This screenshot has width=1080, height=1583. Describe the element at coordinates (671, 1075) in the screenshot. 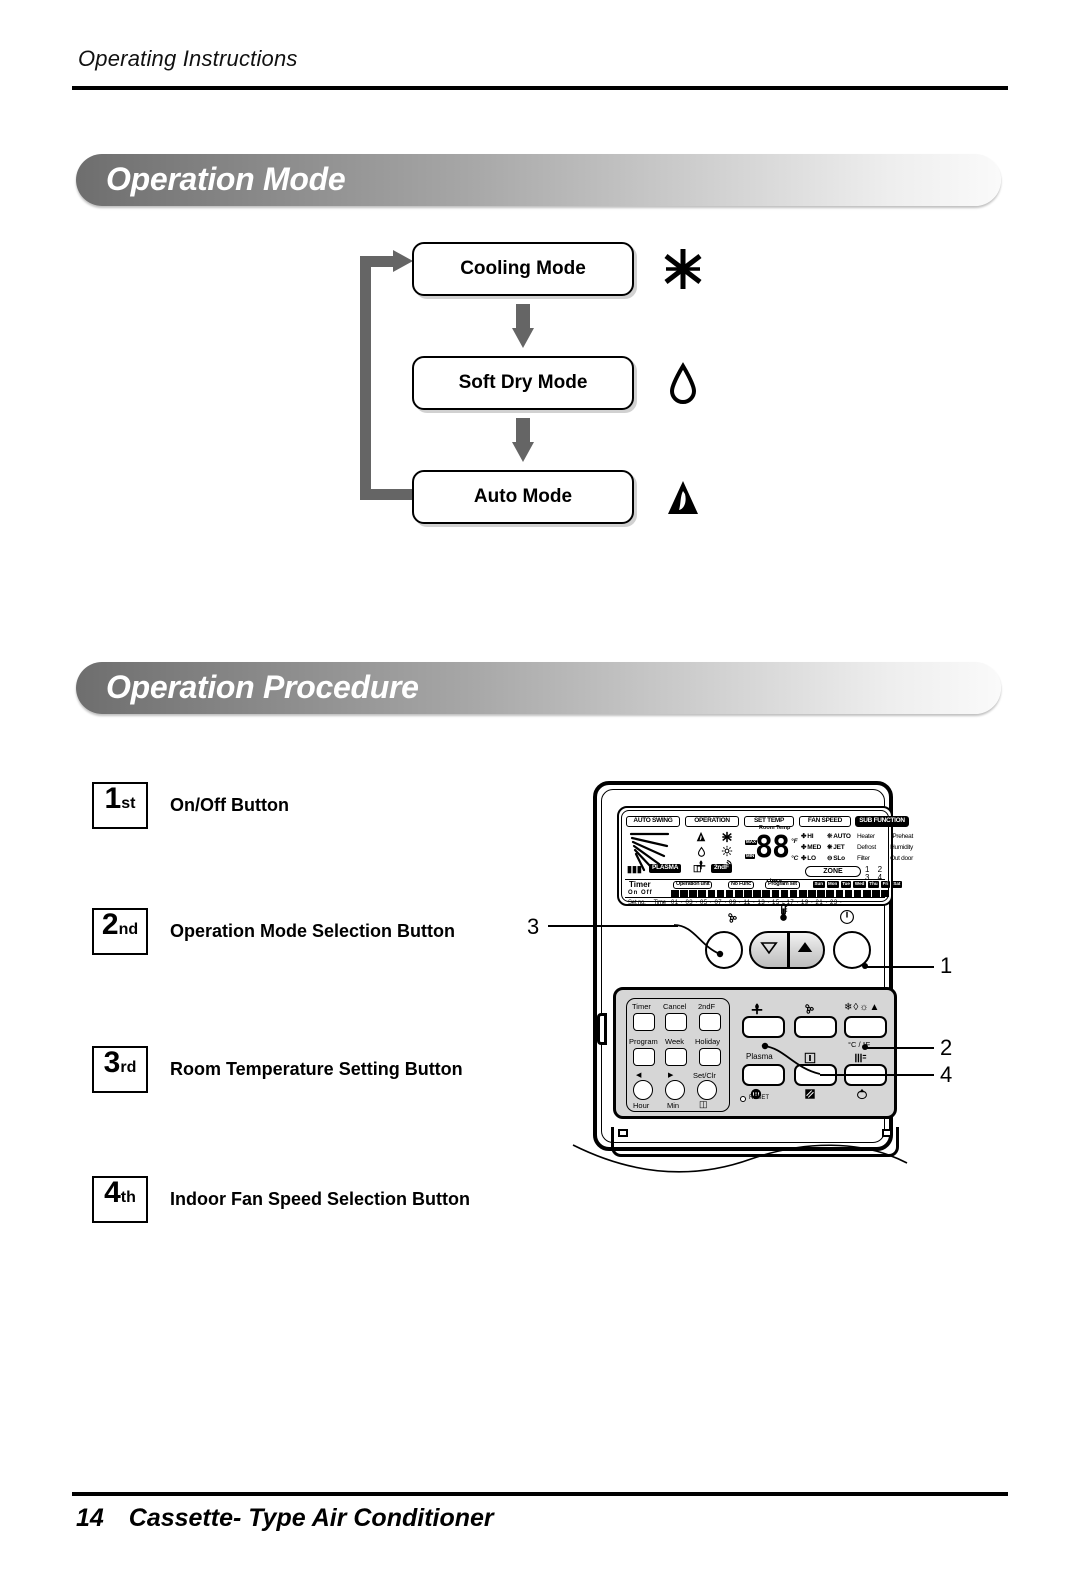

I see `arrow-right-icon: ▶` at that location.